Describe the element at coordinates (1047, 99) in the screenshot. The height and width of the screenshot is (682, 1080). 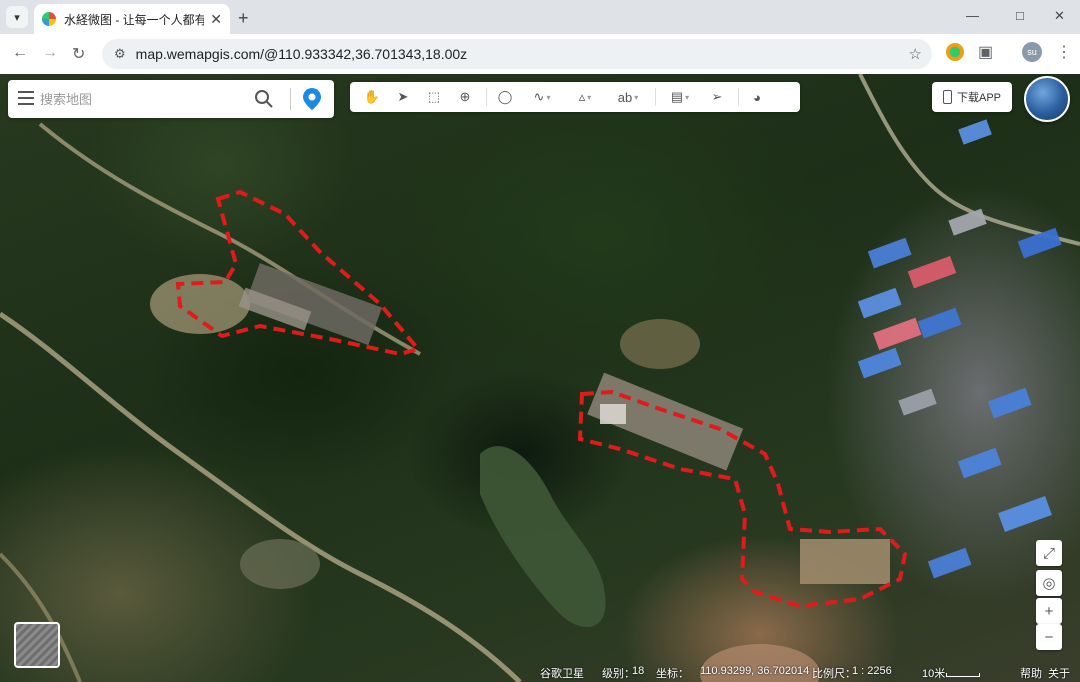
I see `globe-view-icon` at that location.